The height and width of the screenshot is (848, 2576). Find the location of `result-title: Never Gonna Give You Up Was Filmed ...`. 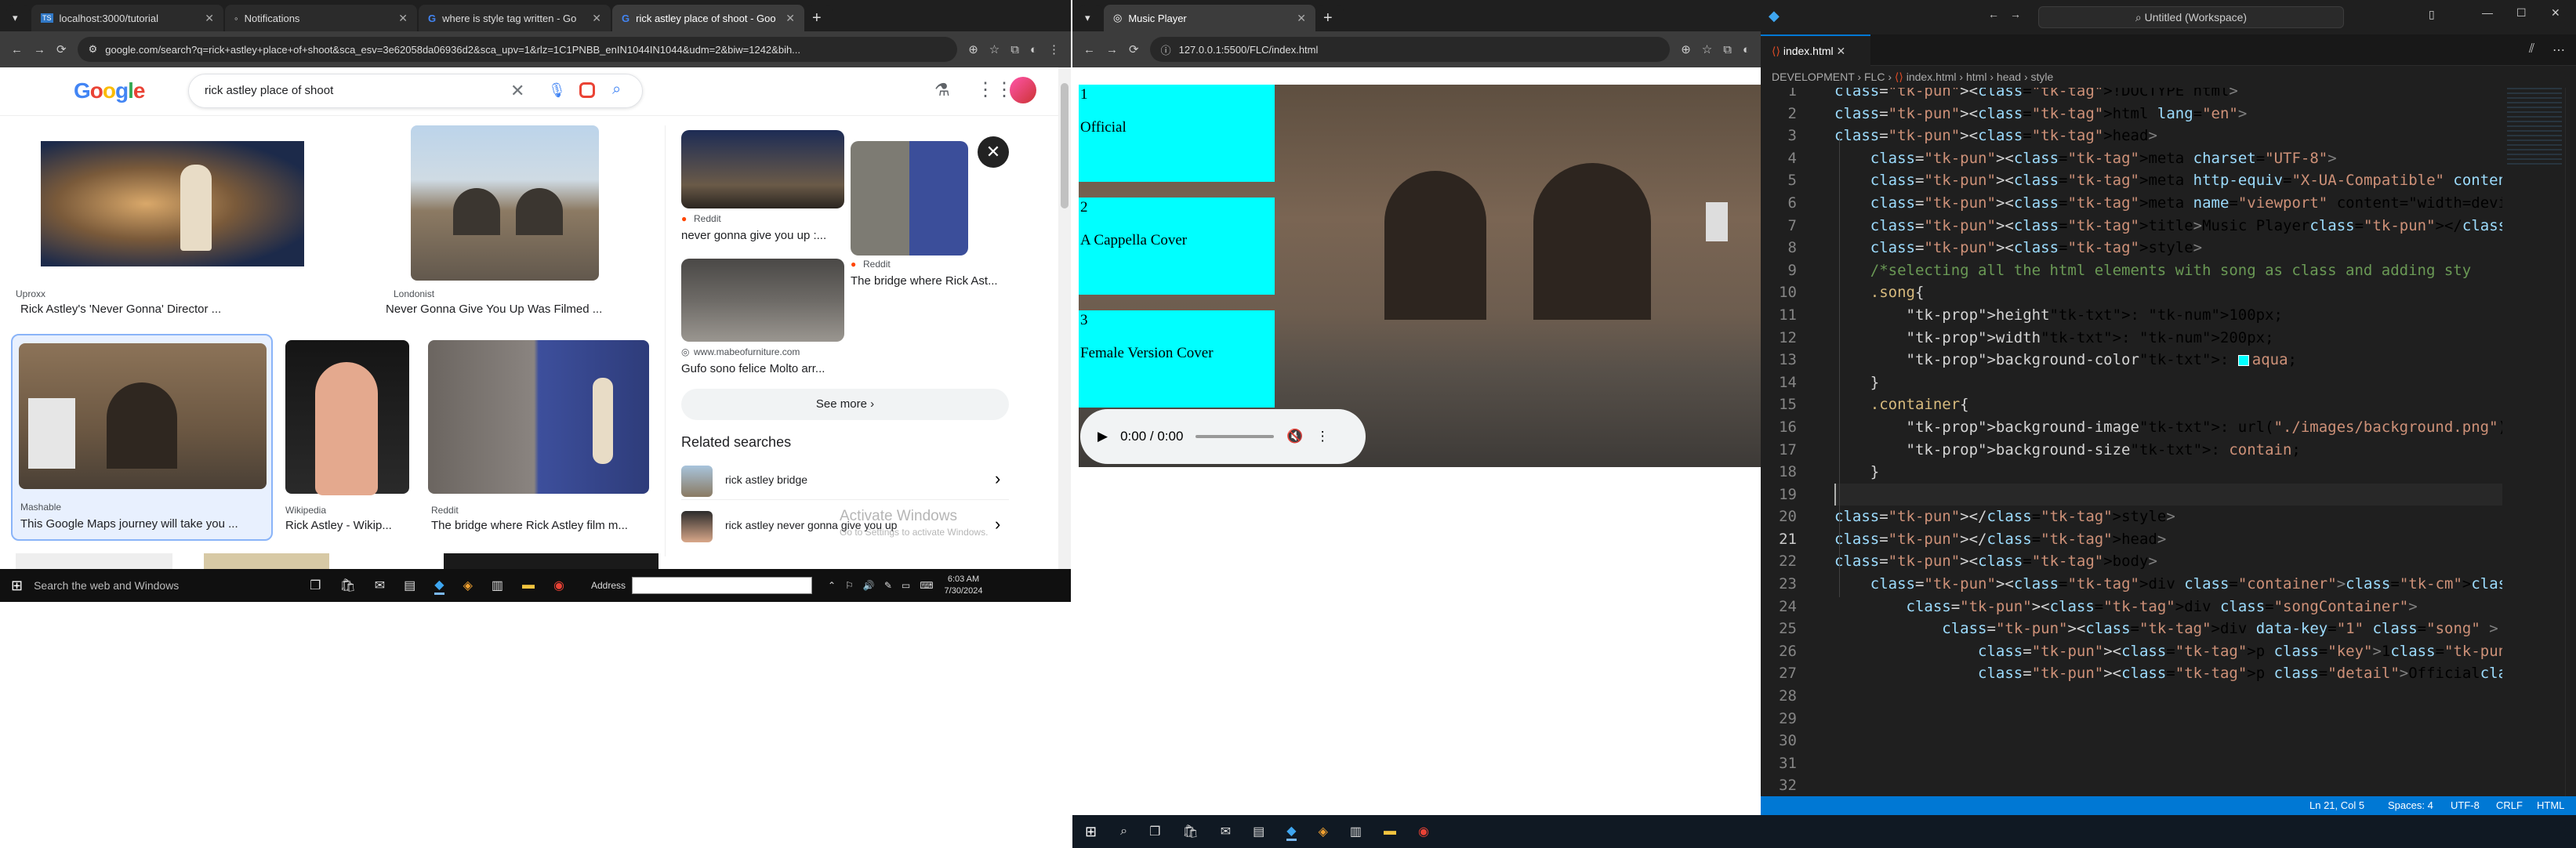

result-title: Never Gonna Give You Up Was Filmed ... is located at coordinates (512, 310).